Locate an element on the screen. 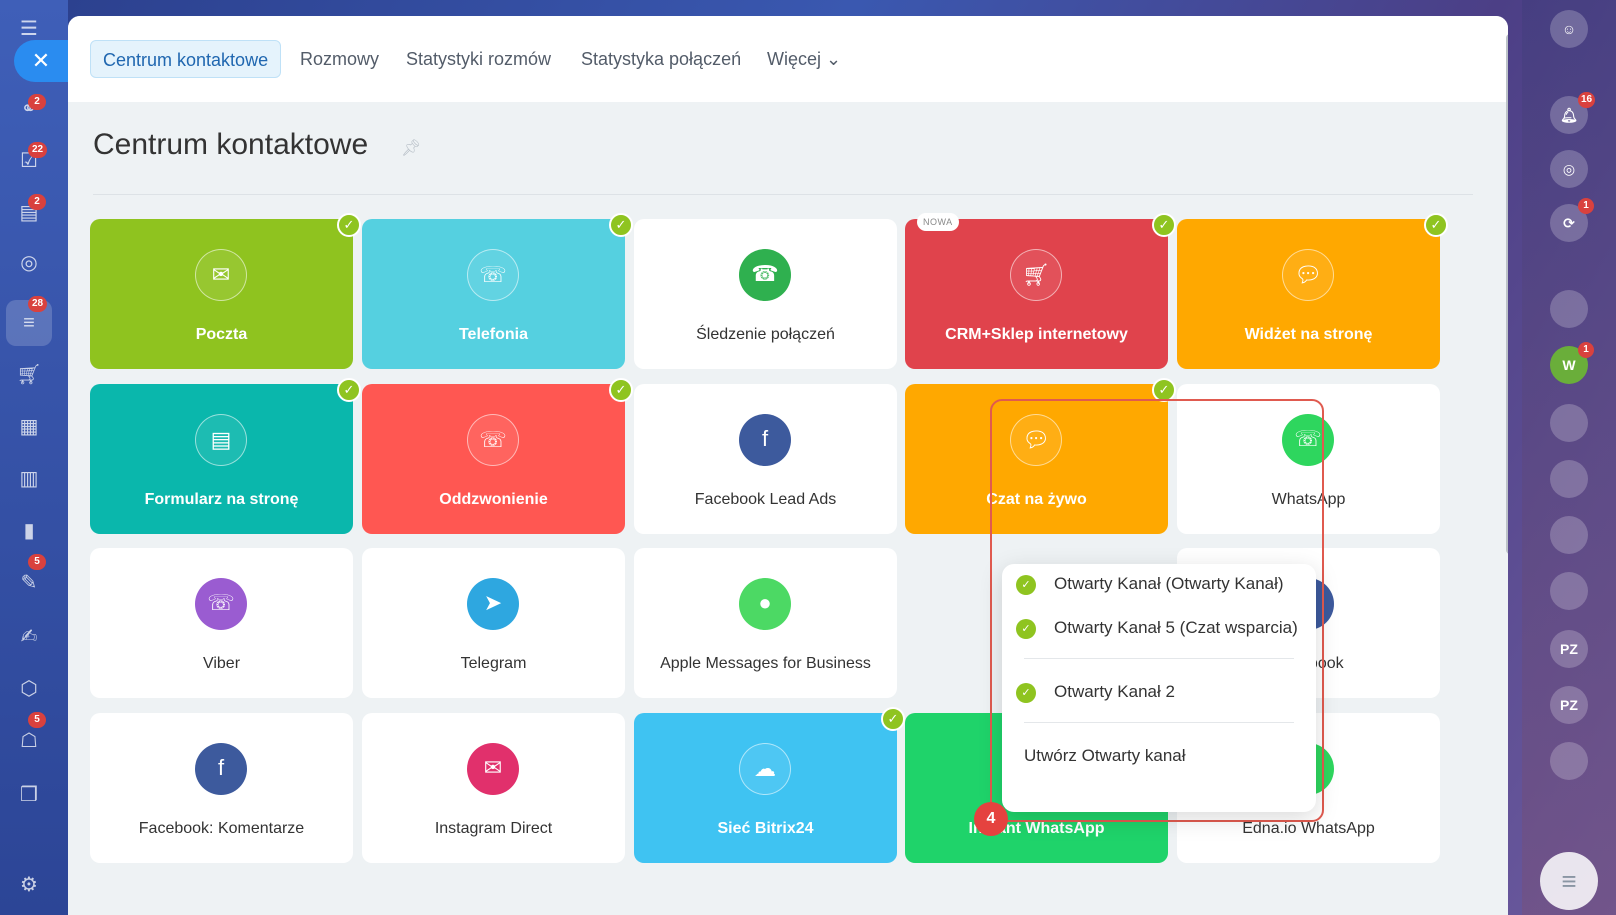 This screenshot has width=1616, height=915. dropdown-item: ✓ Otwarty Kanał 2 is located at coordinates (1159, 692).